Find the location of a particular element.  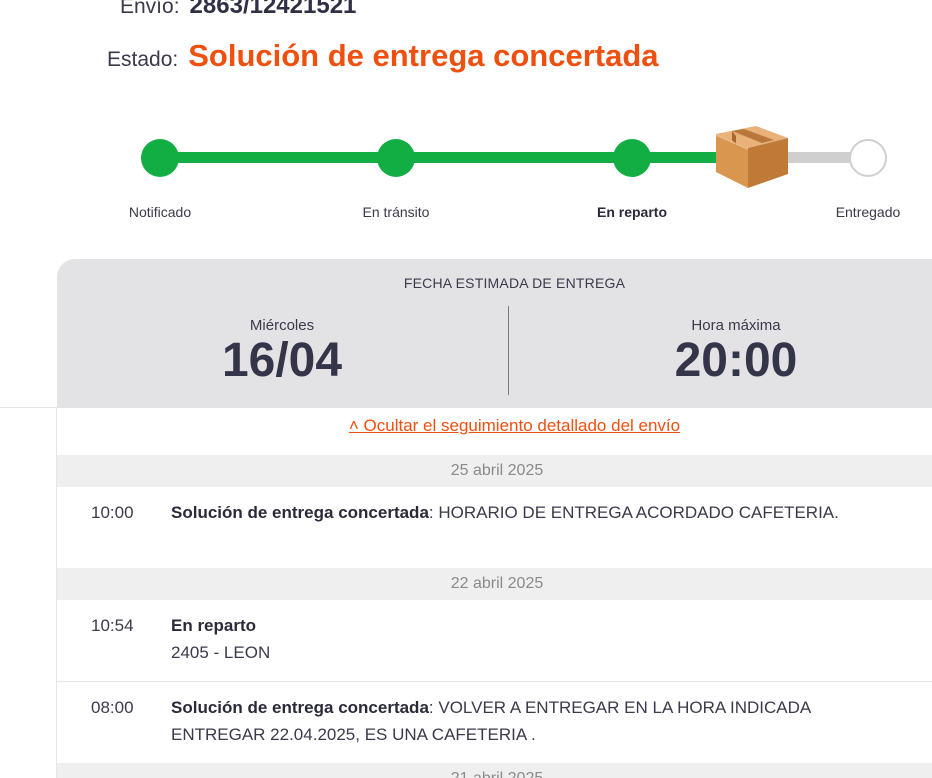

step-label-entregado: Entregado is located at coordinates (868, 212).